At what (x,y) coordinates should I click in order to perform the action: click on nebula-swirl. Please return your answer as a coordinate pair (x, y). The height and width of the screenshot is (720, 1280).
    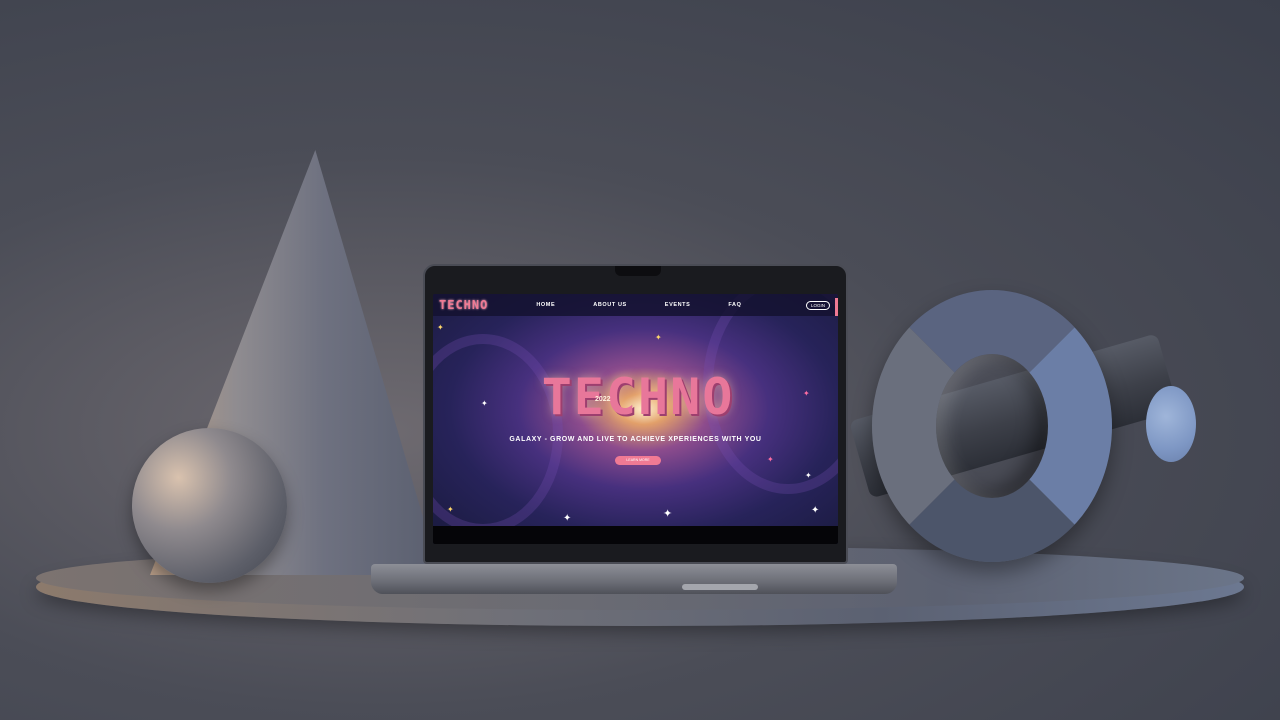
    Looking at the image, I should click on (498, 434).